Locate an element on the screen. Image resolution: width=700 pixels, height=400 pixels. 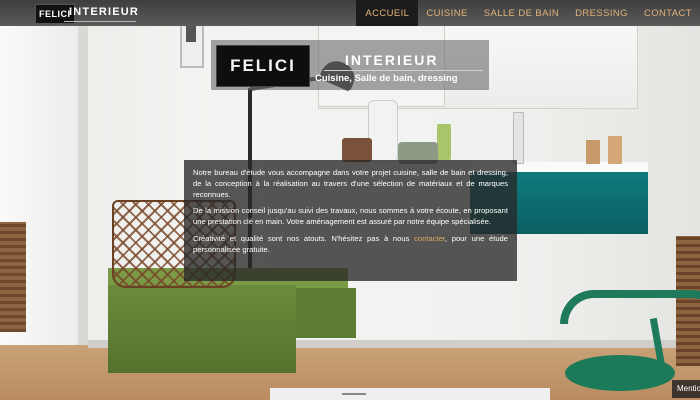
mentions-tab: Mentions is located at coordinates (686, 389).